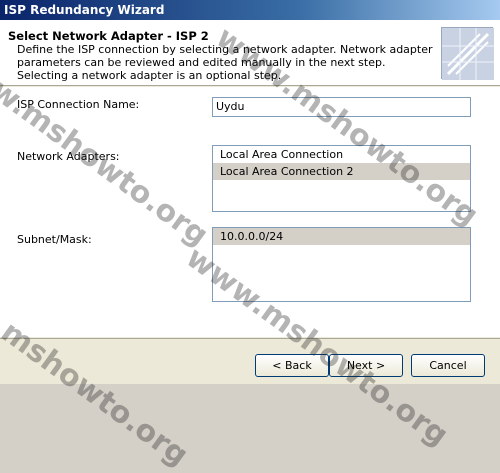 Image resolution: width=500 pixels, height=473 pixels. Describe the element at coordinates (108, 36) in the screenshot. I see `page-title: Select Network Adapter - ISP 2` at that location.